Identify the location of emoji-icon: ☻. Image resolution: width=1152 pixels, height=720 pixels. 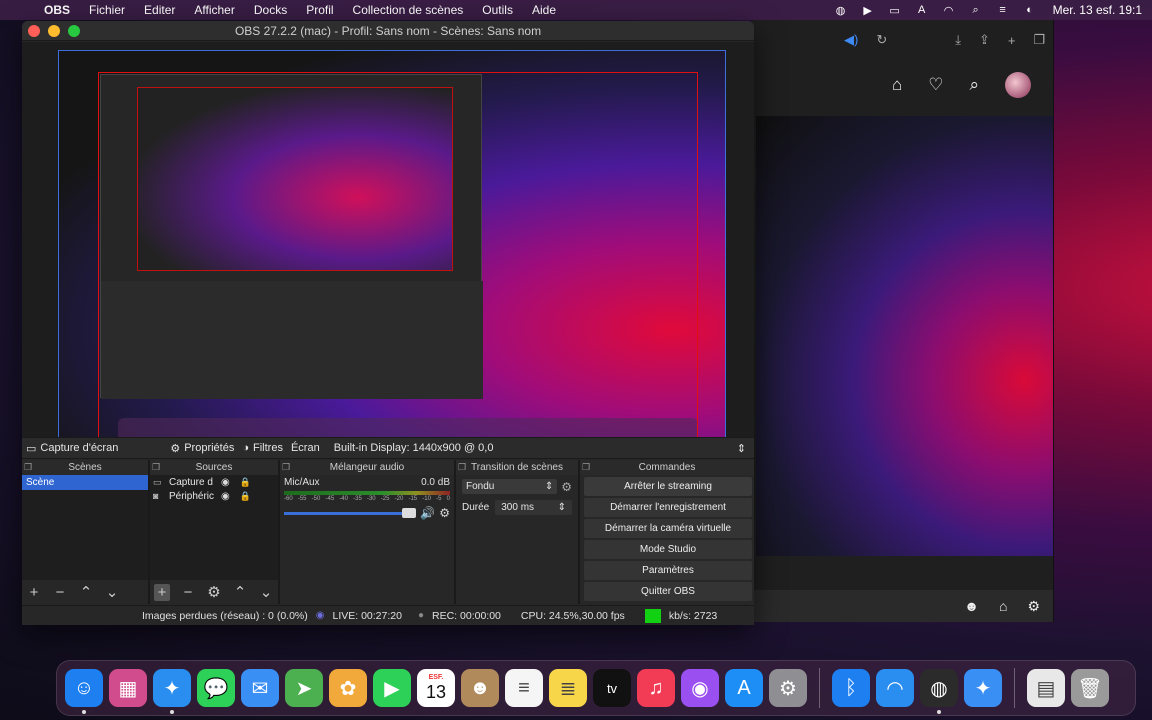
(971, 606).